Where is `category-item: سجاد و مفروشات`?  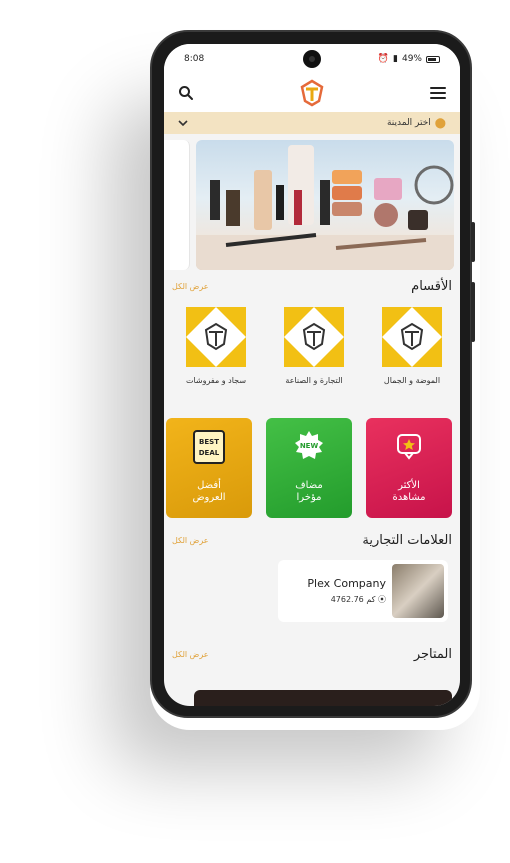 category-item: سجاد و مفروشات is located at coordinates (216, 351).